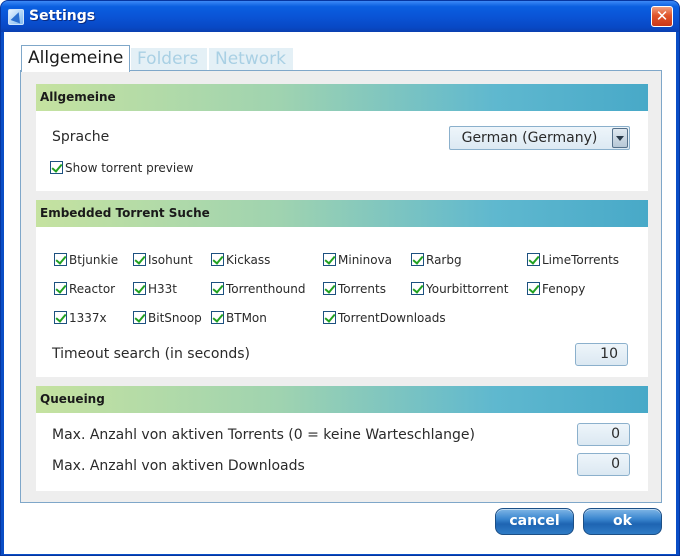 The width and height of the screenshot is (680, 556). What do you see at coordinates (601, 354) in the screenshot?
I see `timeout-input: 10` at bounding box center [601, 354].